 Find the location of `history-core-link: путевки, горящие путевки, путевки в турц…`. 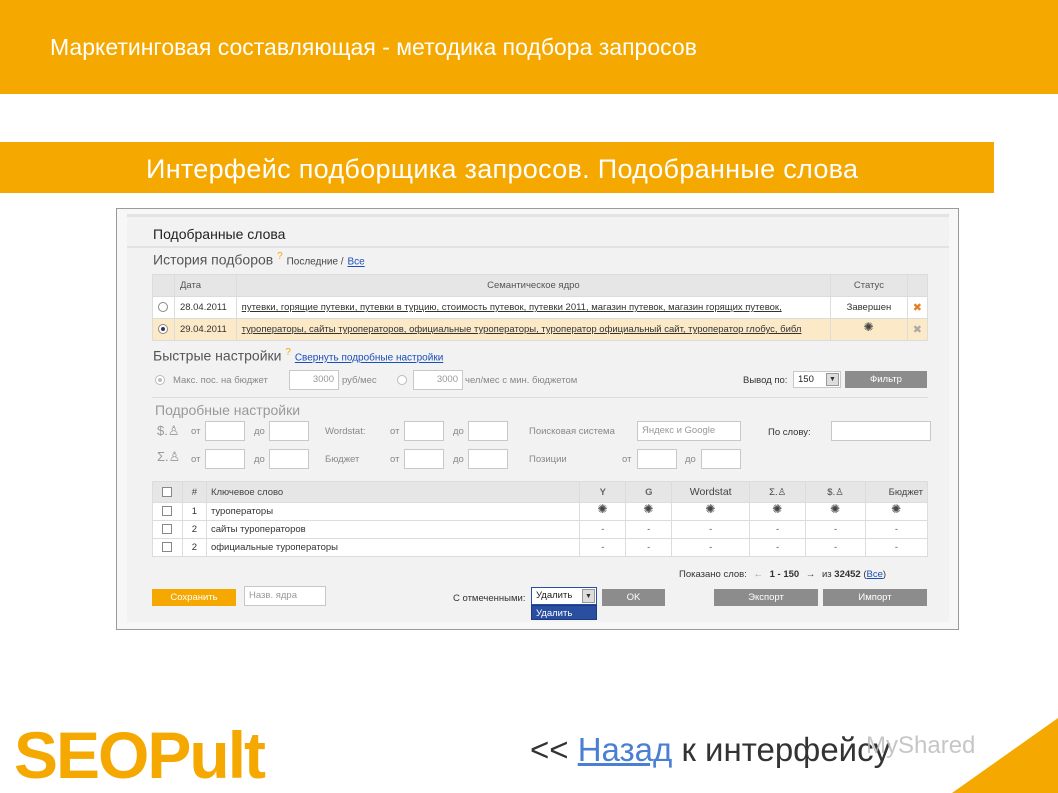

history-core-link: путевки, горящие путевки, путевки в турц… is located at coordinates (512, 307).